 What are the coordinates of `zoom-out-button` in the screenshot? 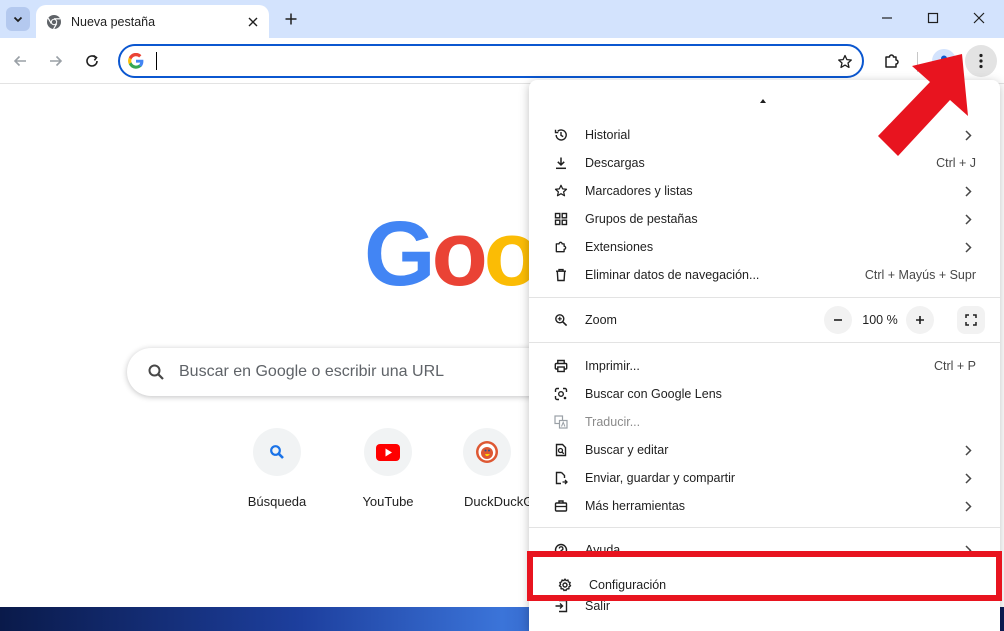 It's located at (838, 320).